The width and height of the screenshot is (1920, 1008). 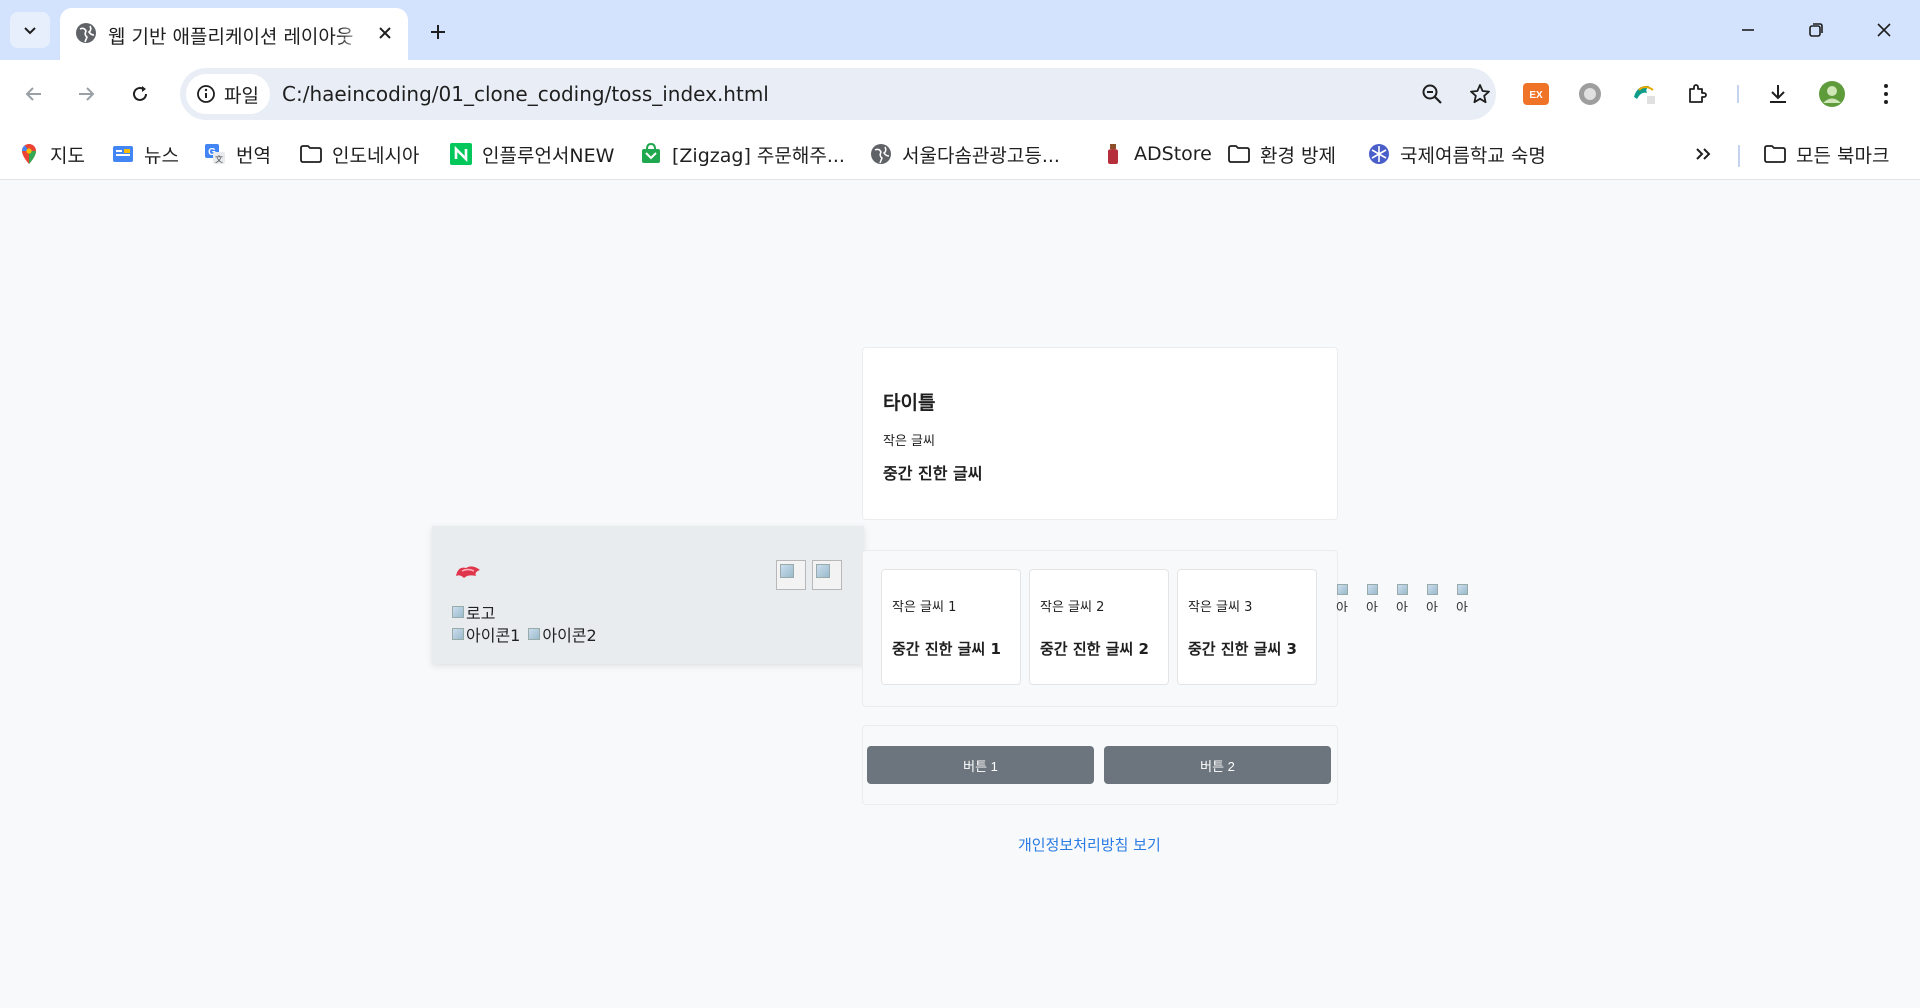 I want to click on restore-button, so click(x=1816, y=30).